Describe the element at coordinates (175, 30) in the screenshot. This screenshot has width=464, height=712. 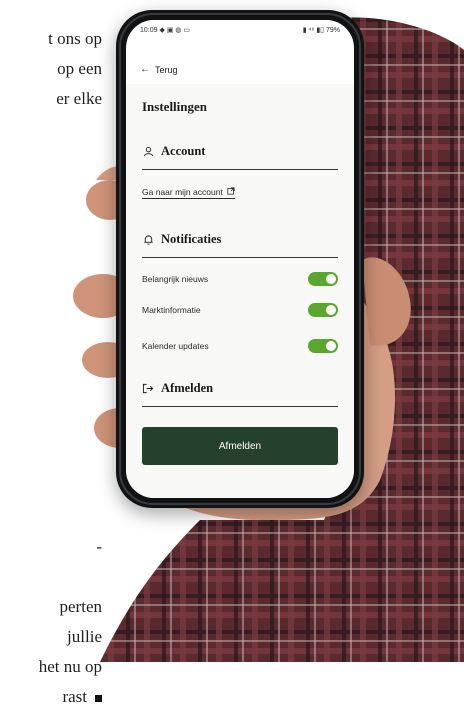
I see `status-notification-icons: ◆ ▣ ◍ ▭` at that location.